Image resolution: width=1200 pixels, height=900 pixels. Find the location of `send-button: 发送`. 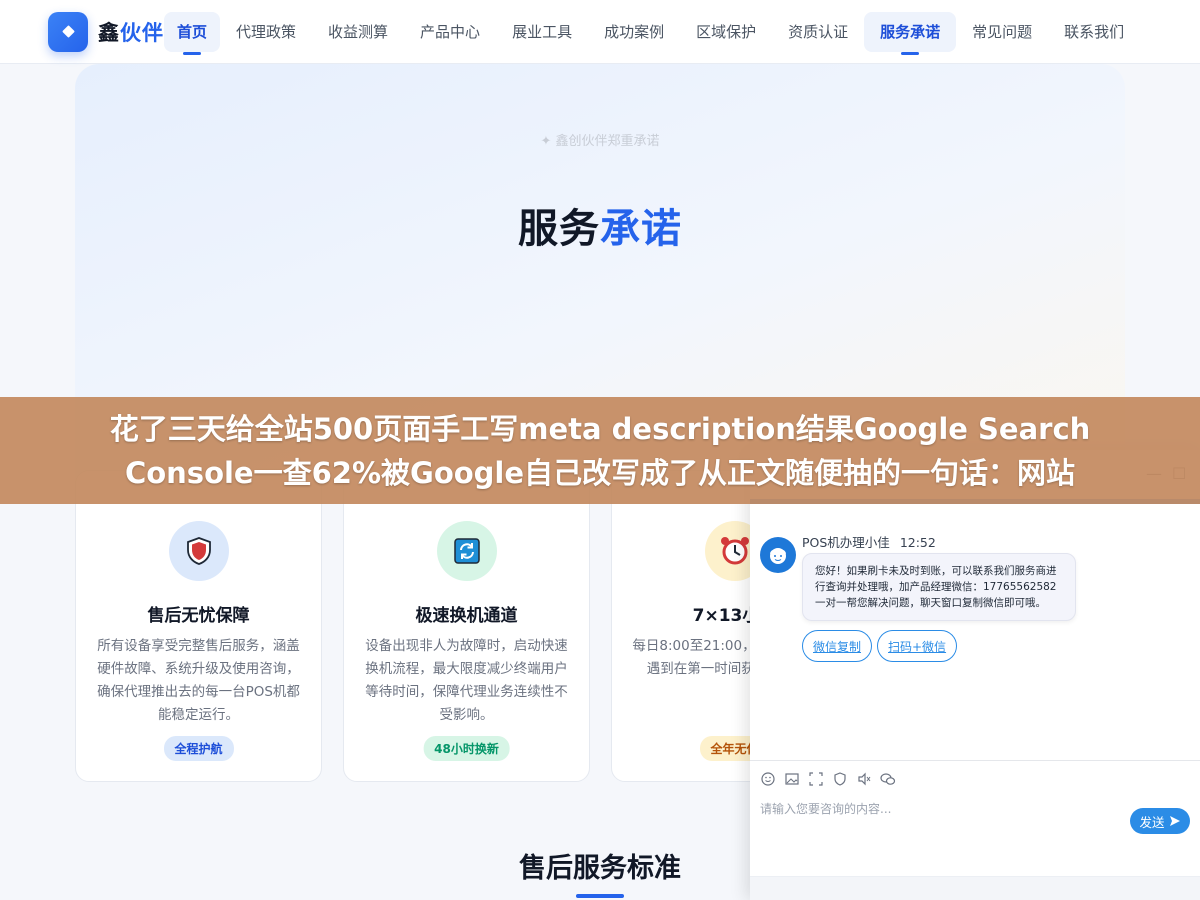

send-button: 发送 is located at coordinates (1160, 821).